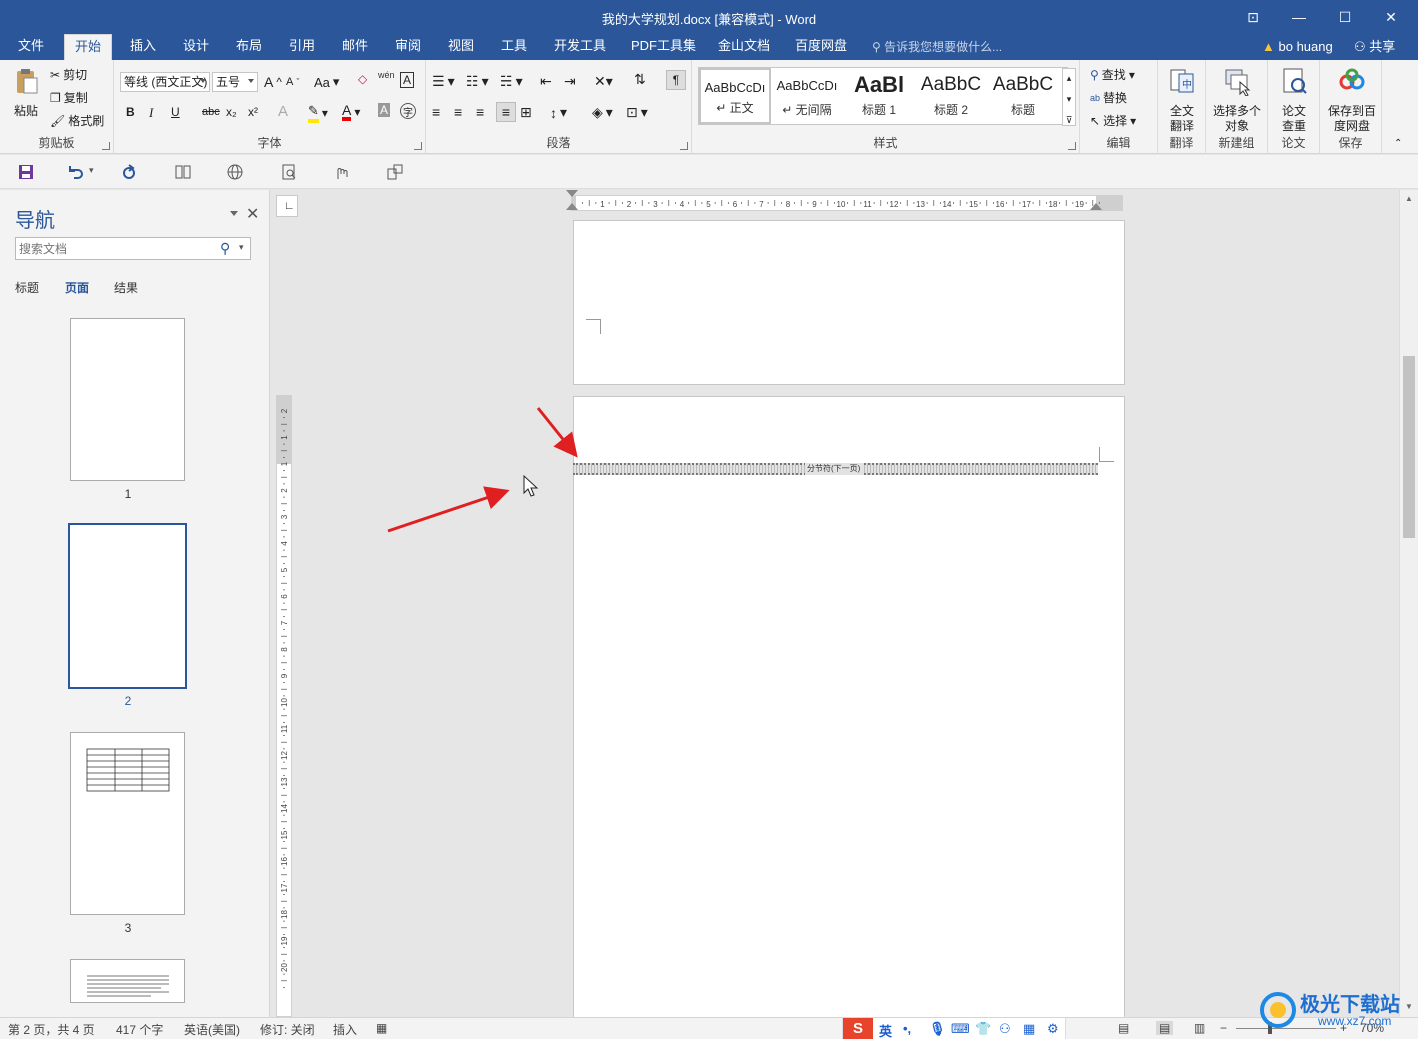 This screenshot has width=1418, height=1039. Describe the element at coordinates (326, 82) in the screenshot. I see `change-case-button: Aa ▾` at that location.